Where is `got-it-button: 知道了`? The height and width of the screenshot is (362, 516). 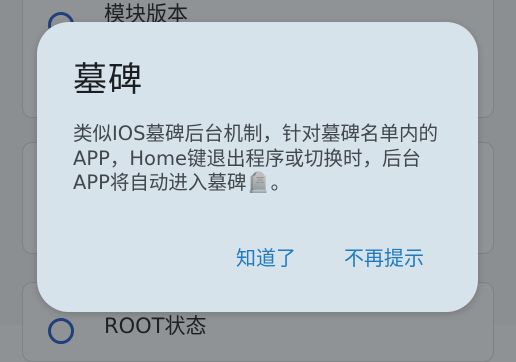 got-it-button: 知道了 is located at coordinates (266, 256).